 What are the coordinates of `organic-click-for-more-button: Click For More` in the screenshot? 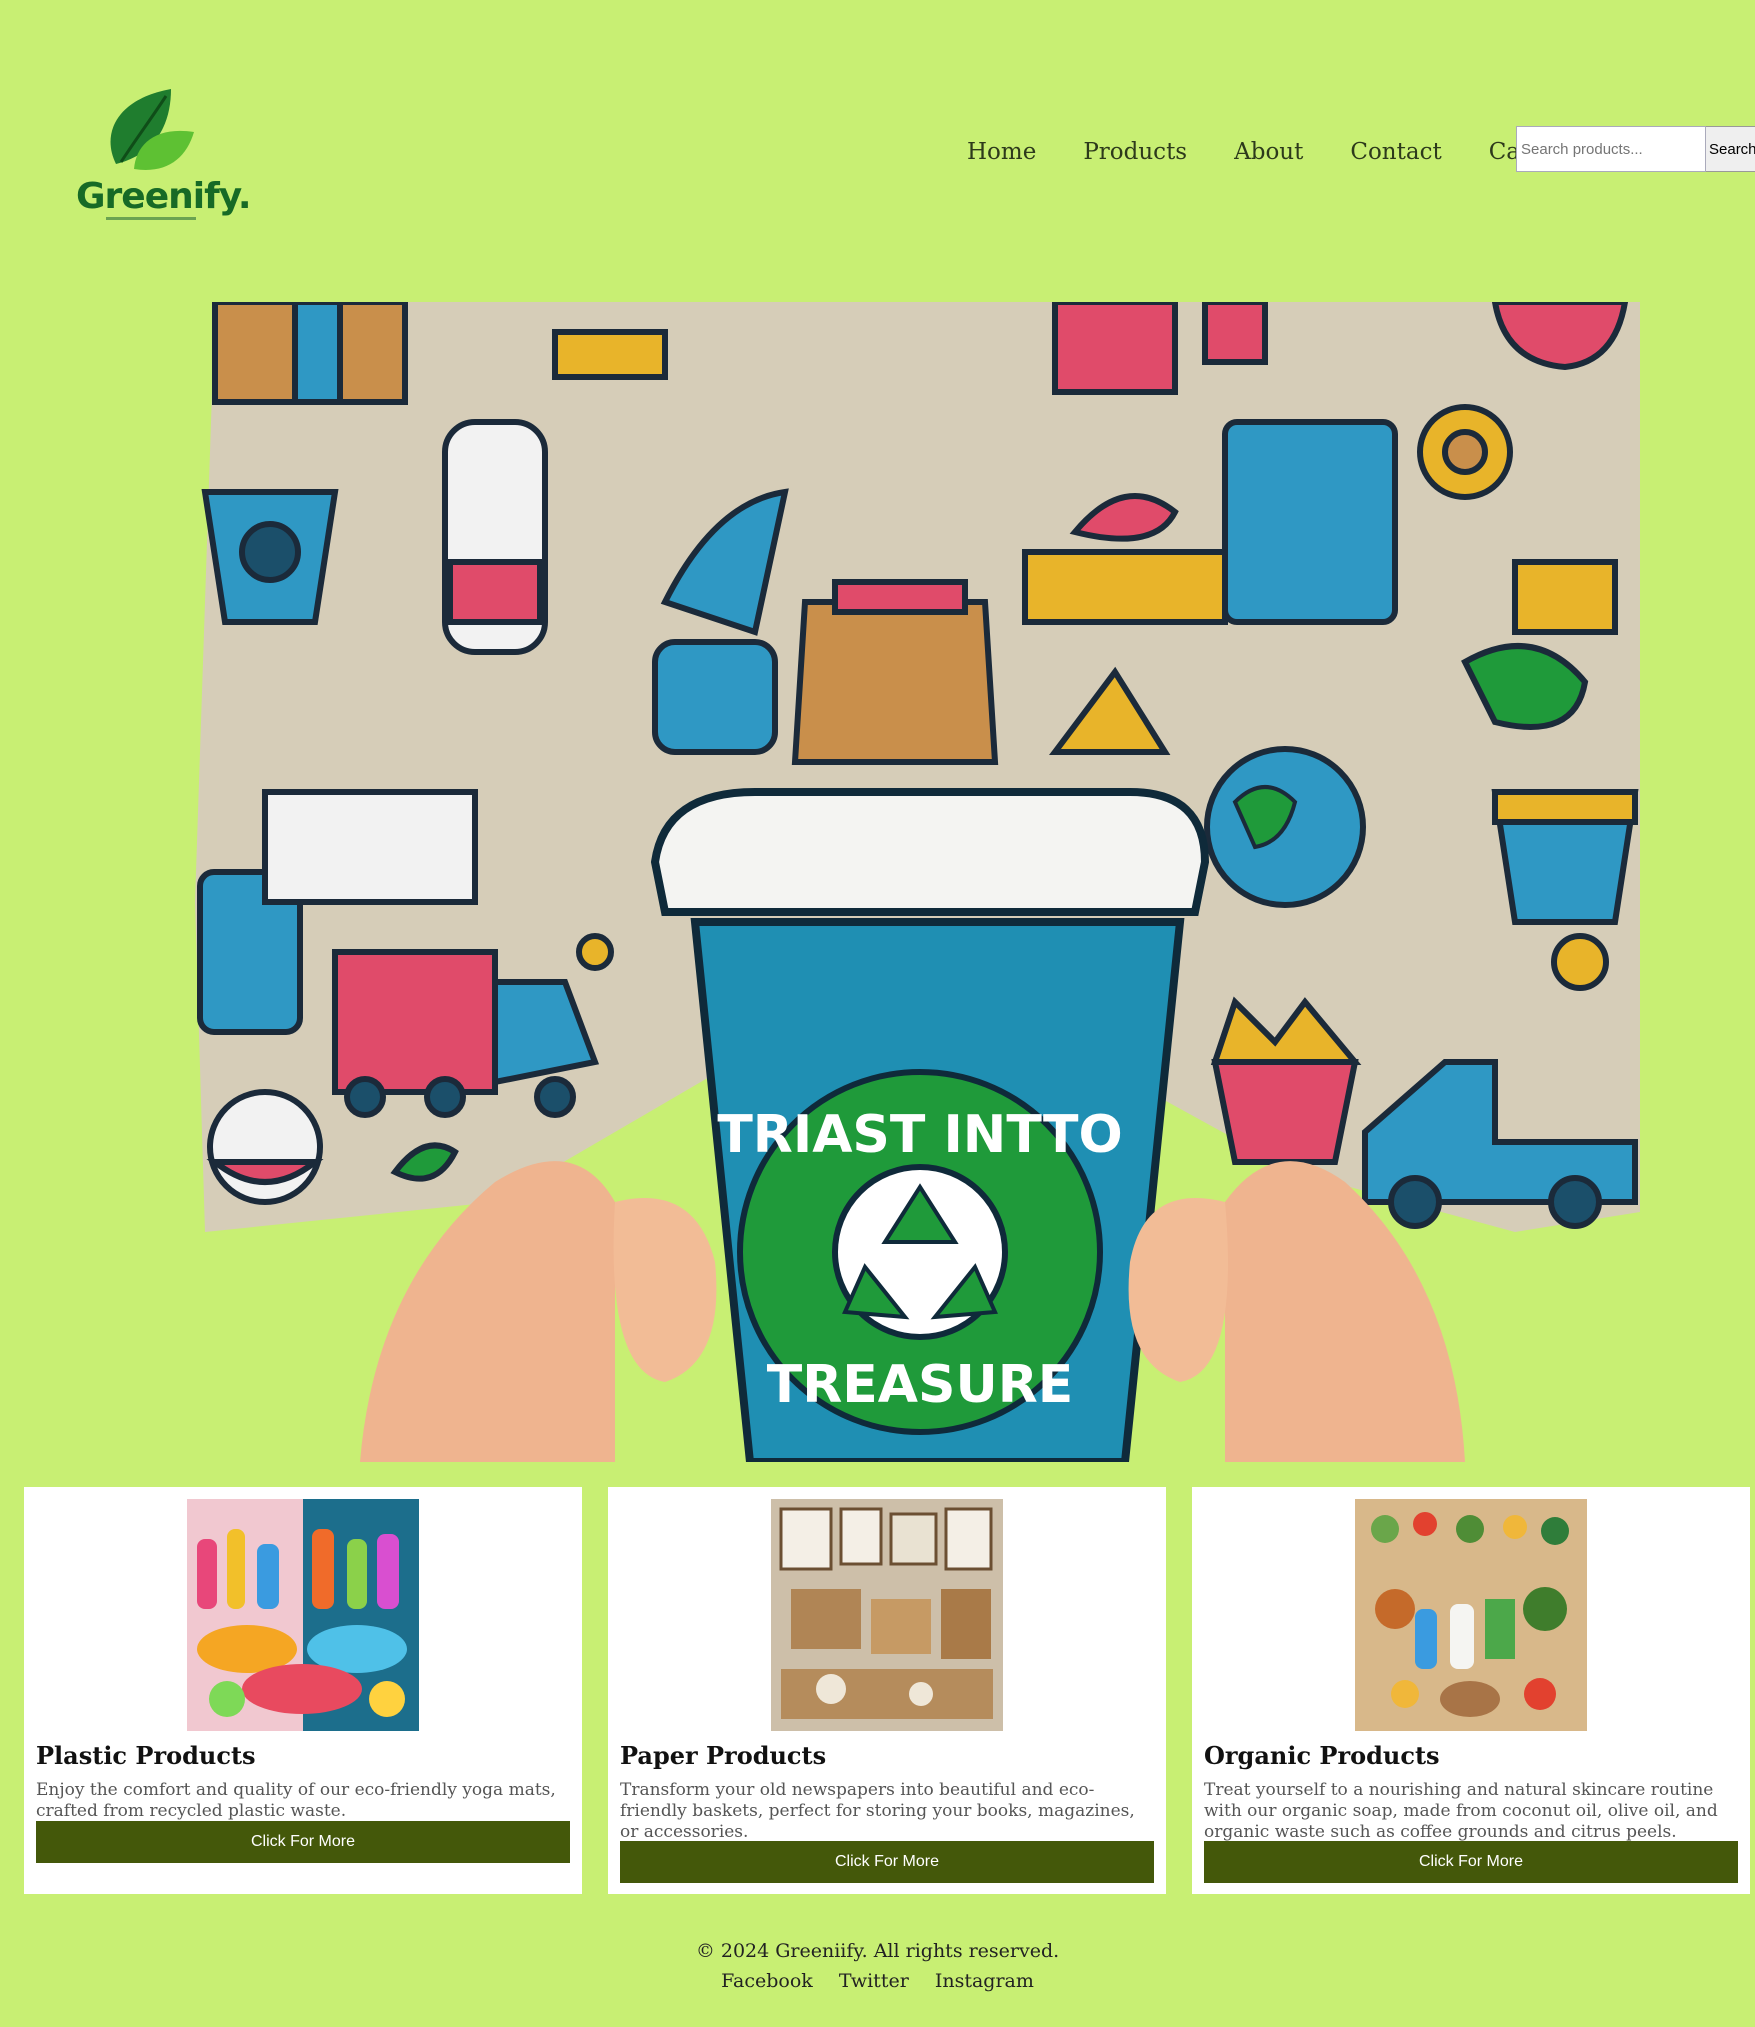 It's located at (1471, 1862).